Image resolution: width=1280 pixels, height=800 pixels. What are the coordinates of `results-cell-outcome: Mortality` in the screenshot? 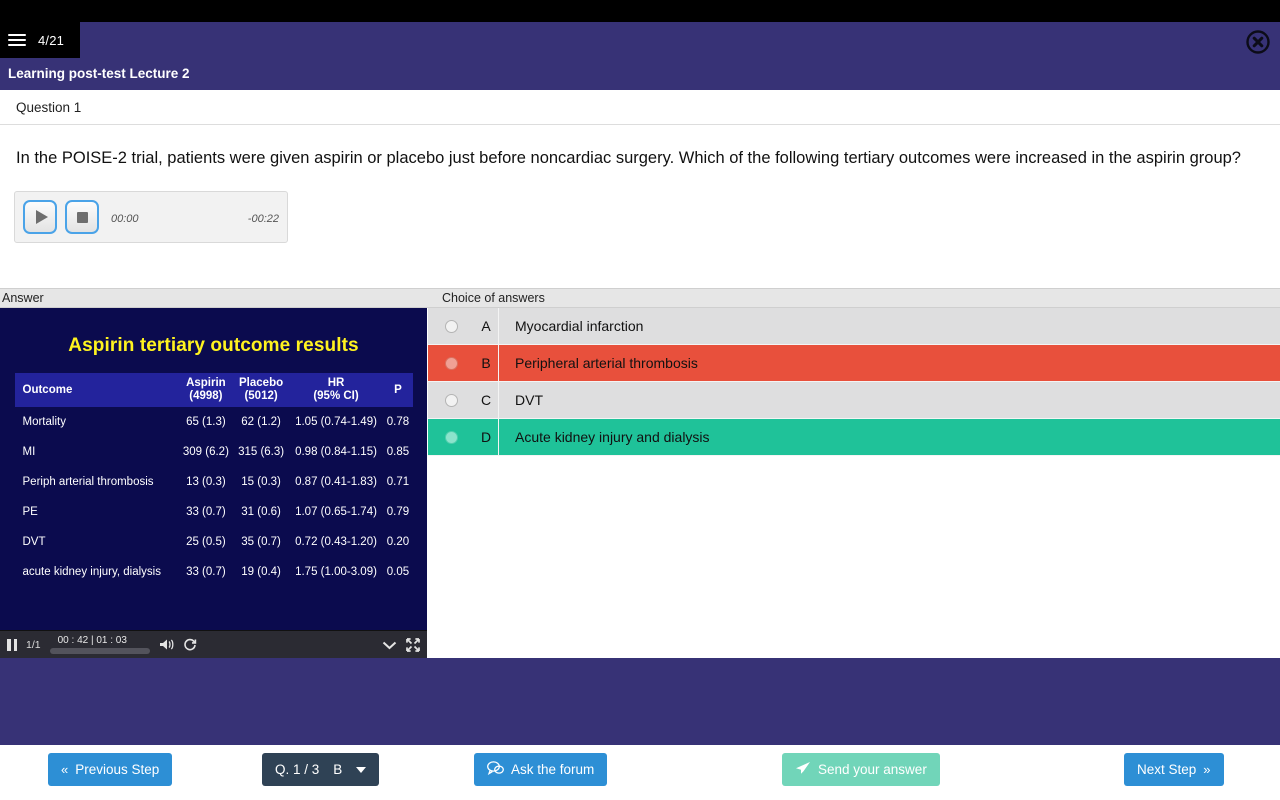 It's located at (44, 422).